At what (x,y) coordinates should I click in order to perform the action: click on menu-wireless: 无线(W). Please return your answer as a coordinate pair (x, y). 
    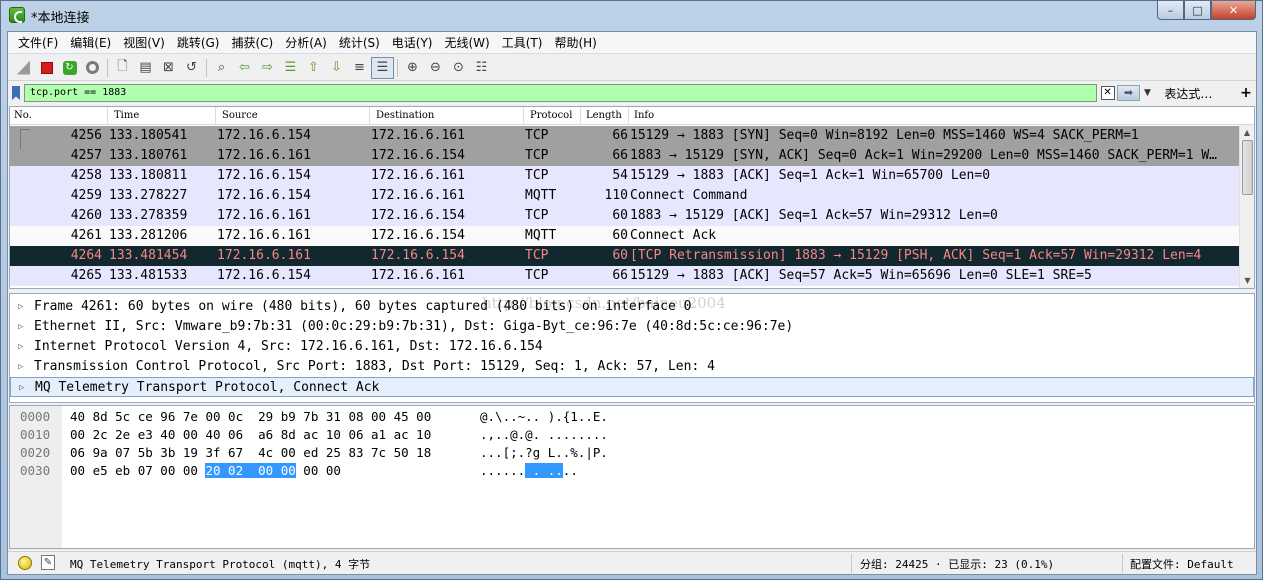
    Looking at the image, I should click on (467, 43).